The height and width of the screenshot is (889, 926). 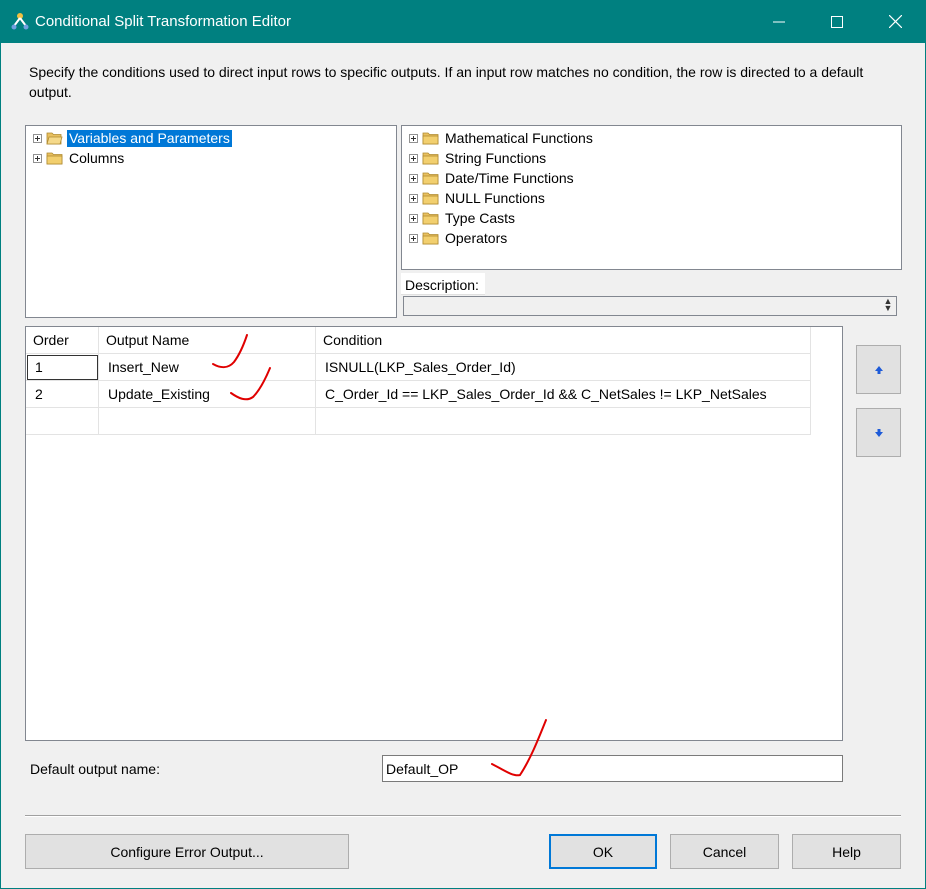 What do you see at coordinates (54, 138) in the screenshot?
I see `open-folder-icon` at bounding box center [54, 138].